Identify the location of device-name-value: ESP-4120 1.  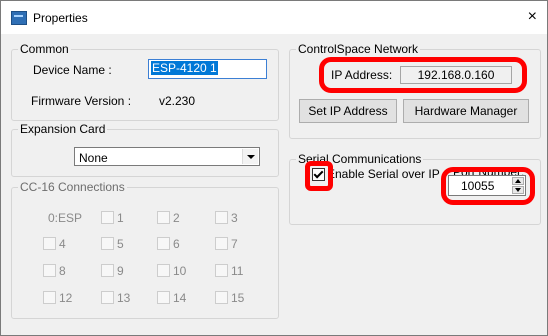
(184, 68).